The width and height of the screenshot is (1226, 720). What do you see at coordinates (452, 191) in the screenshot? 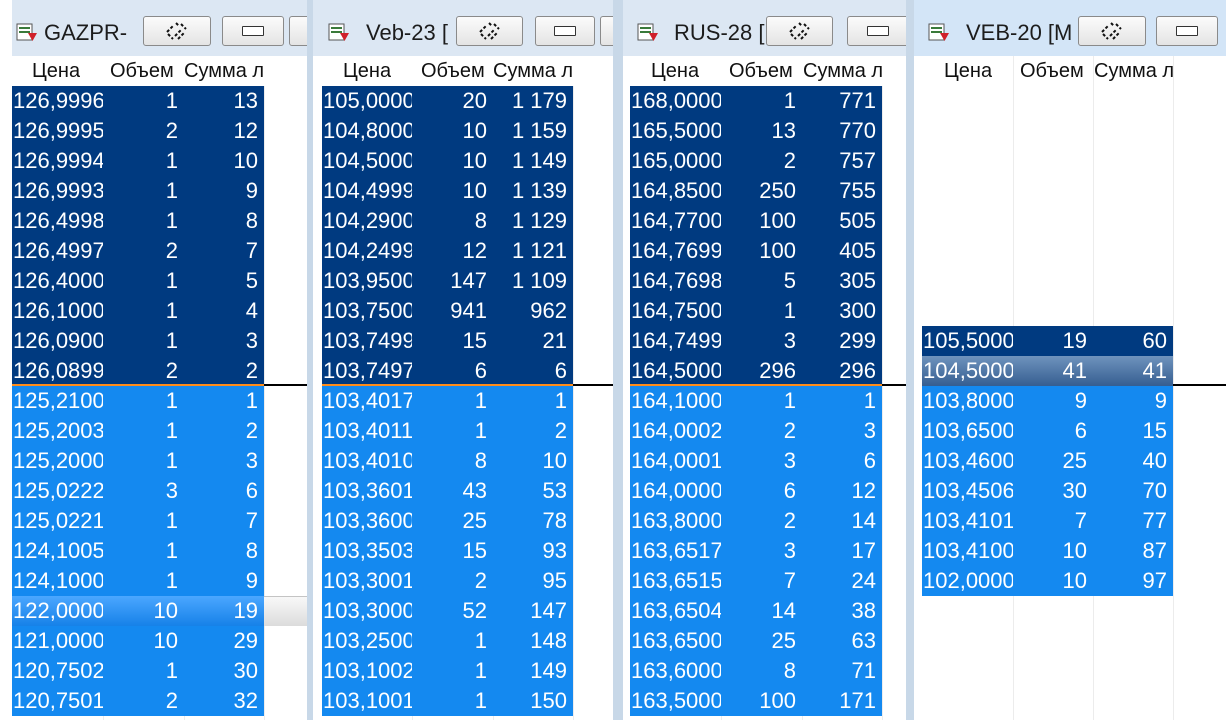
I see `volume-cell: 10` at bounding box center [452, 191].